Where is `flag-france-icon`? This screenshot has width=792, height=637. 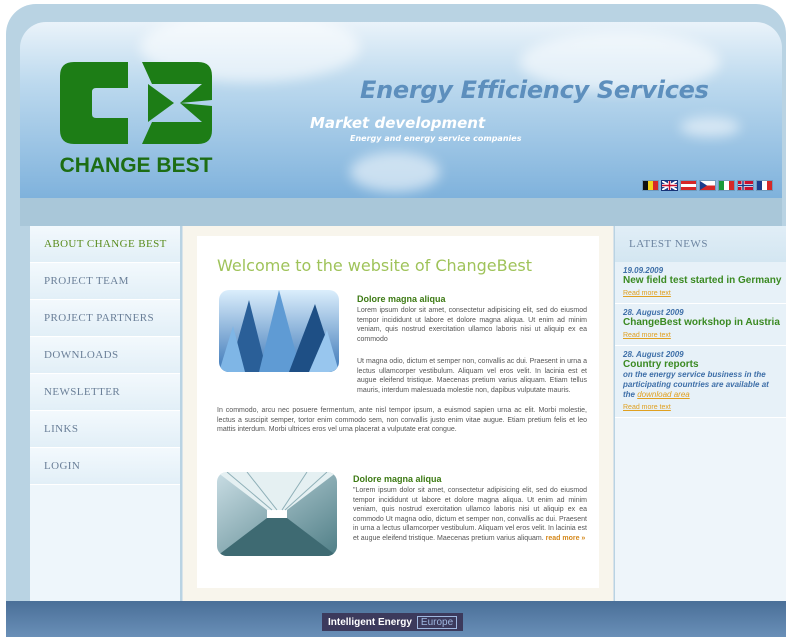
flag-france-icon is located at coordinates (764, 185).